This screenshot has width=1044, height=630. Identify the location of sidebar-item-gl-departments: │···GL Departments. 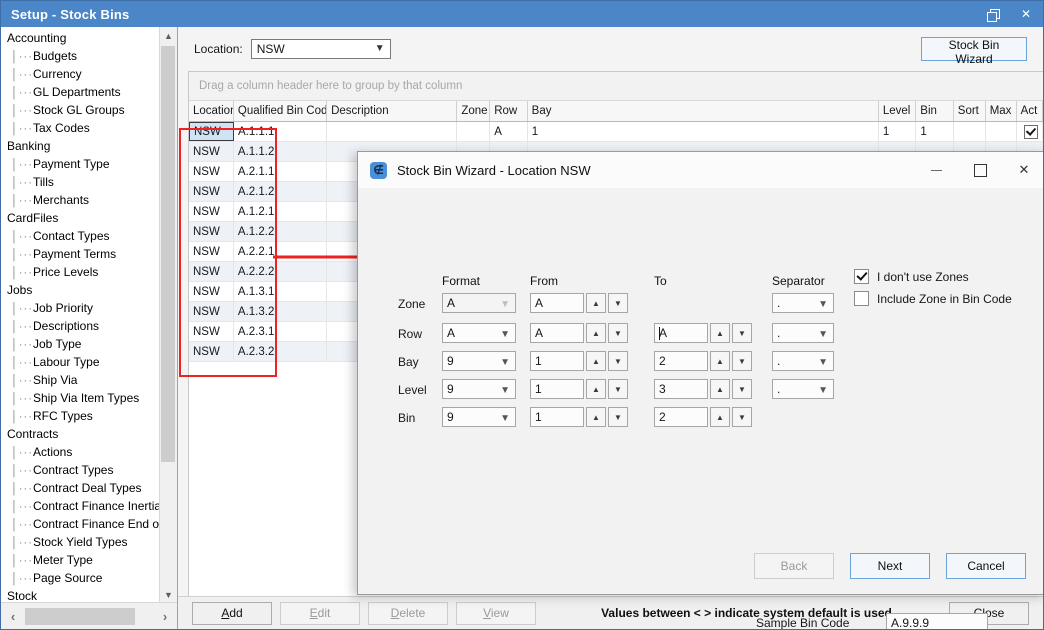
(80, 92).